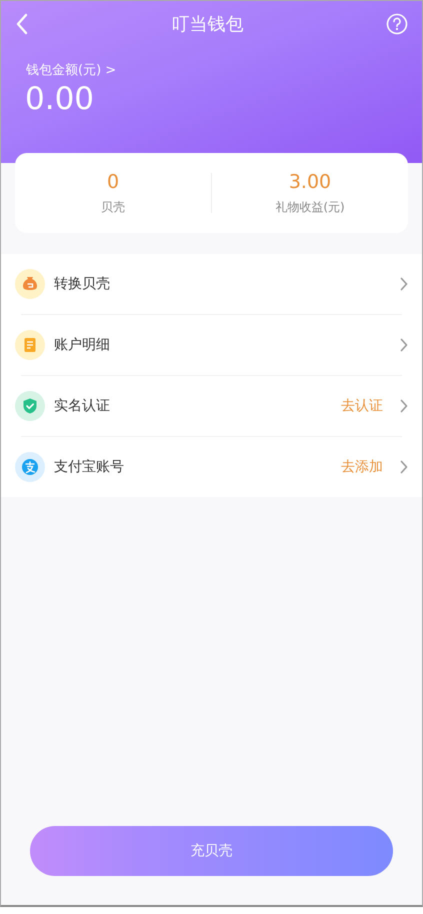 The image size is (423, 914). I want to click on menu-label: 账户明细, so click(82, 345).